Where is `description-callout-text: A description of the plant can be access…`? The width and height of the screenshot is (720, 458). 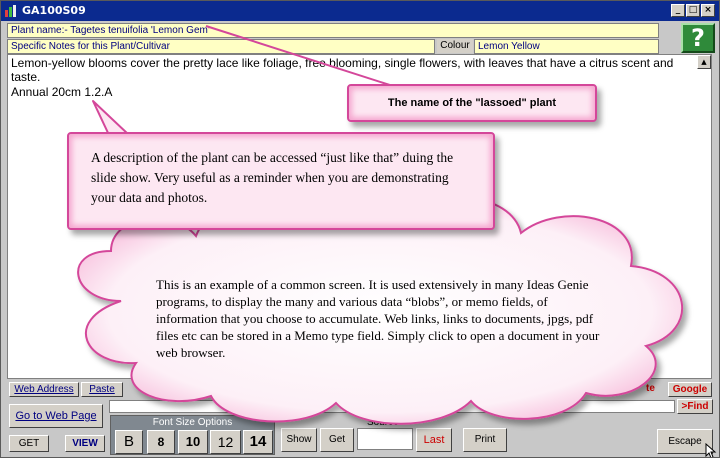
description-callout-text: A description of the plant can be access… is located at coordinates (272, 177).